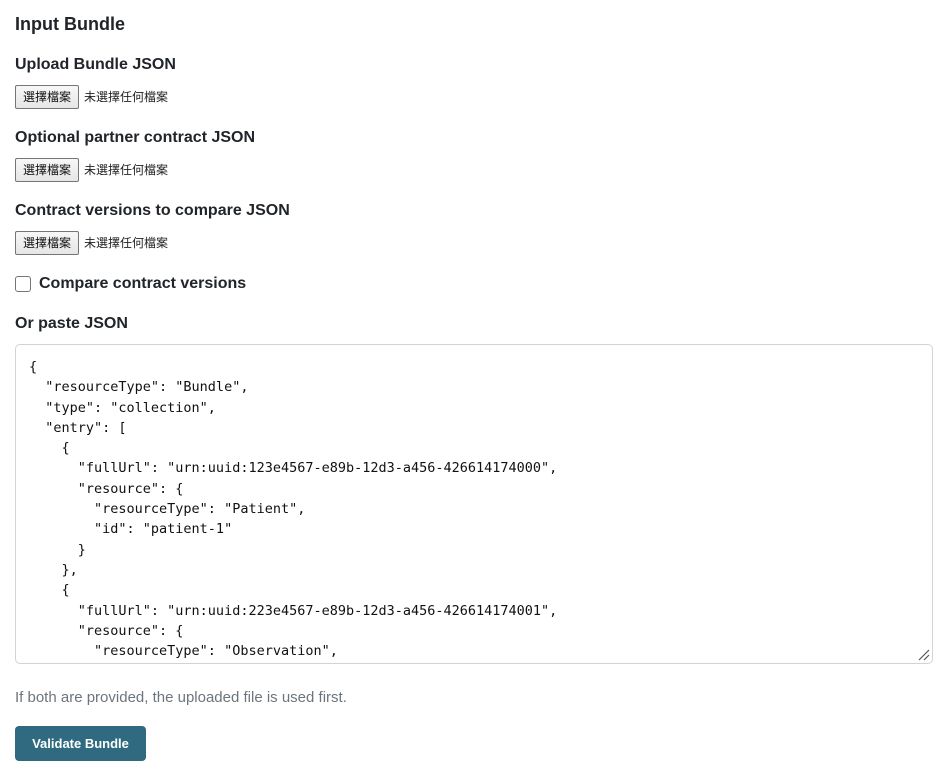  What do you see at coordinates (23, 284) in the screenshot?
I see `compare-versions-checkbox` at bounding box center [23, 284].